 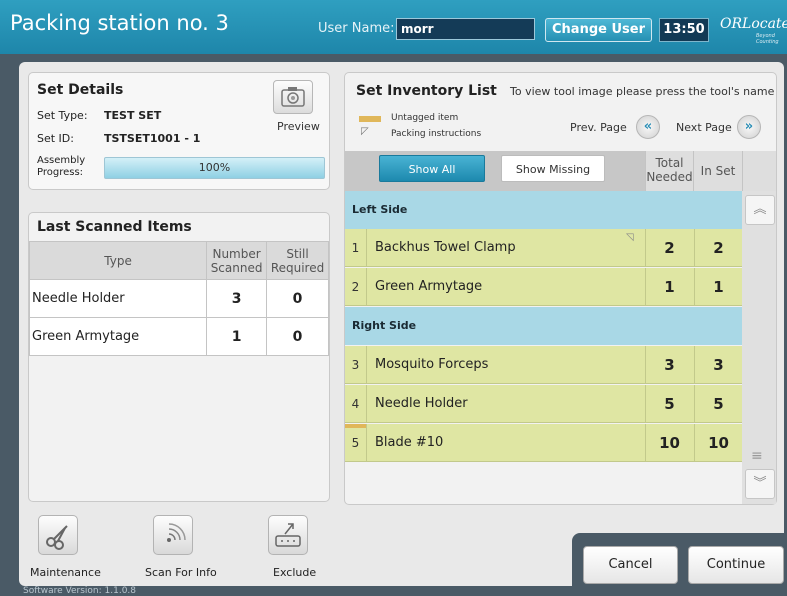 I want to click on exclude-button, so click(x=288, y=535).